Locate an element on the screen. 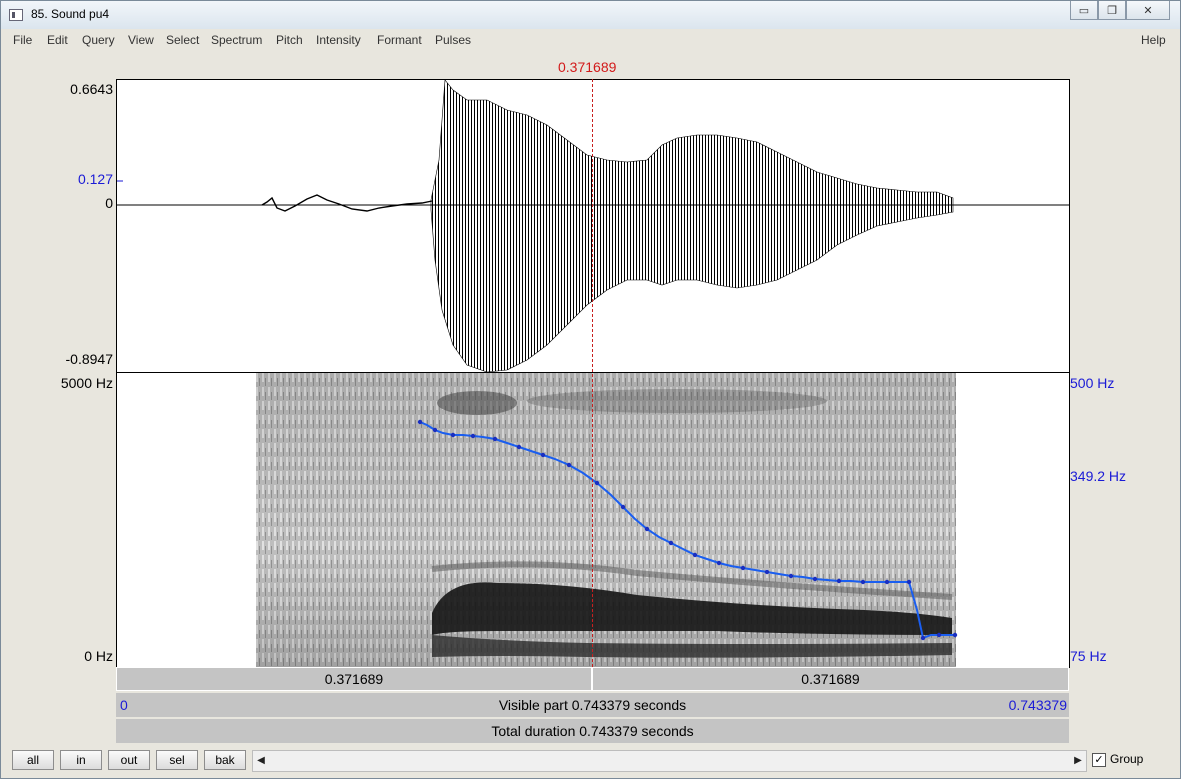 This screenshot has height=779, width=1181. close-button: ✕ is located at coordinates (1148, 10).